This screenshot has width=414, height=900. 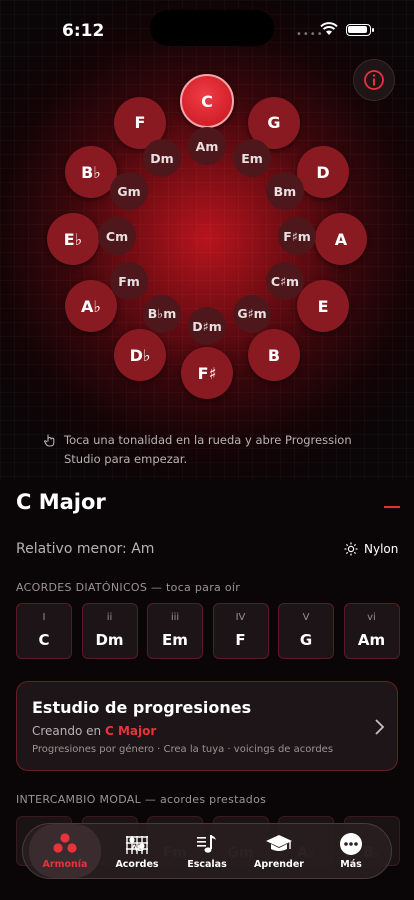 I want to click on sound-selector: Nylon, so click(x=371, y=549).